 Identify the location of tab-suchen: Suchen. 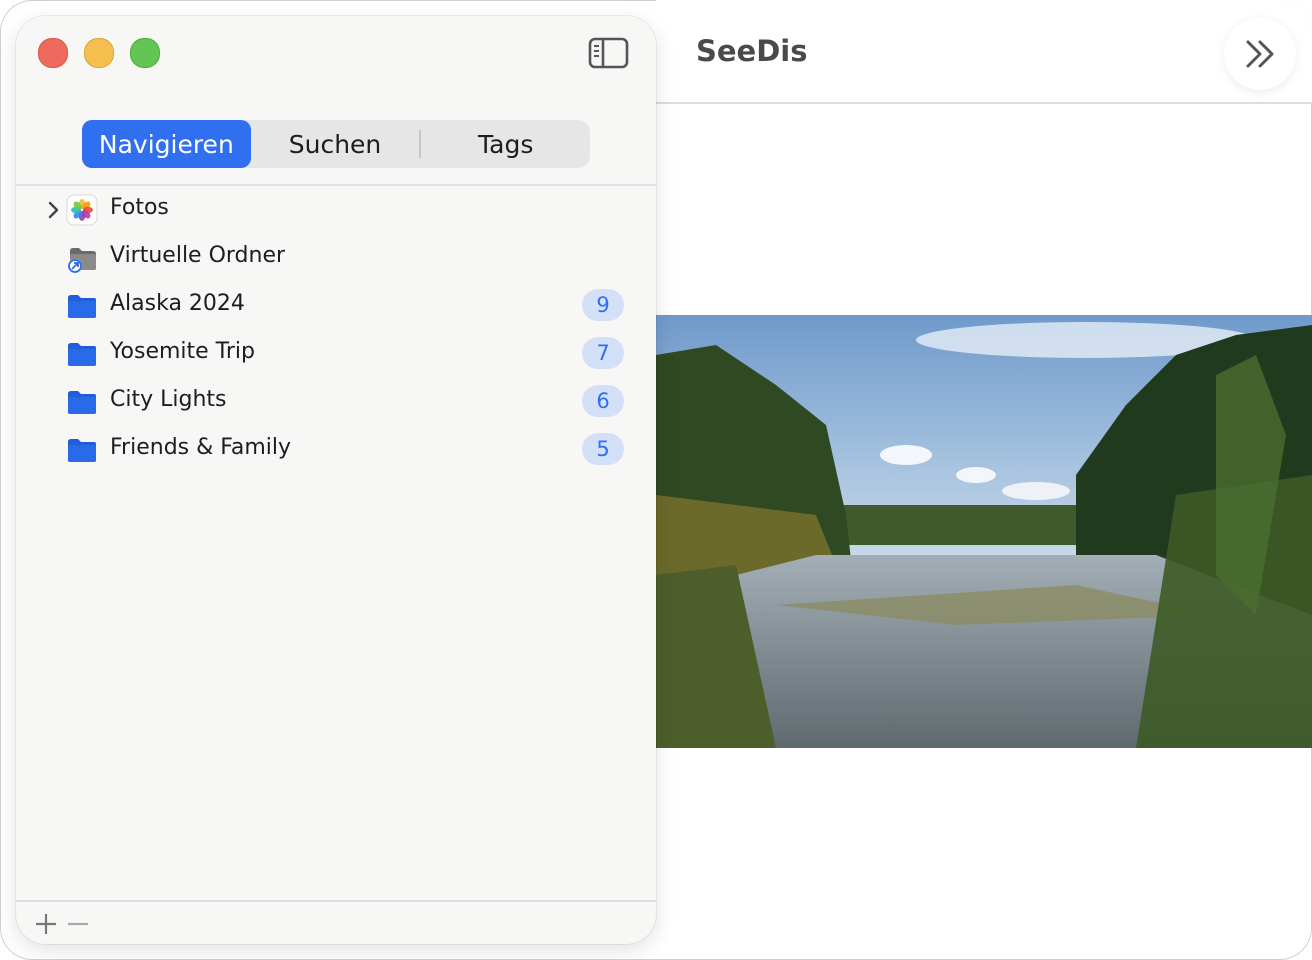
(335, 144).